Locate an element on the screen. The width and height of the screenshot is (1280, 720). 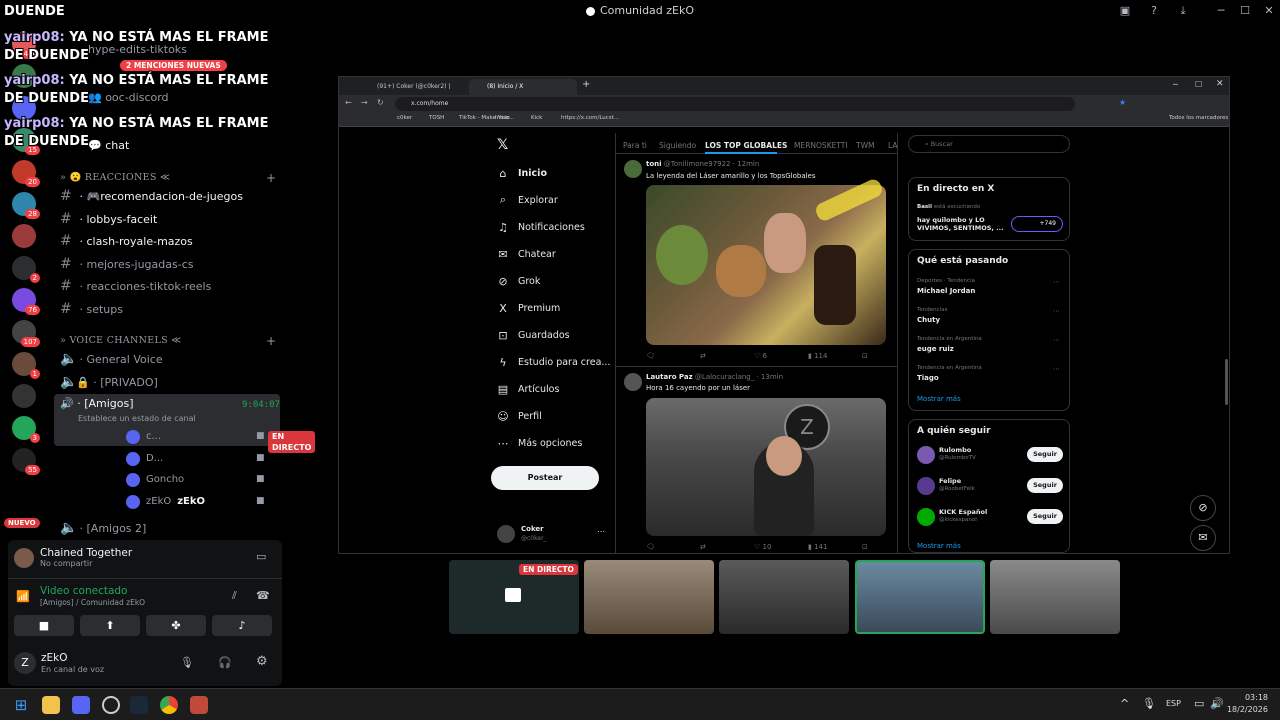
chrome-icon is located at coordinates (169, 705).